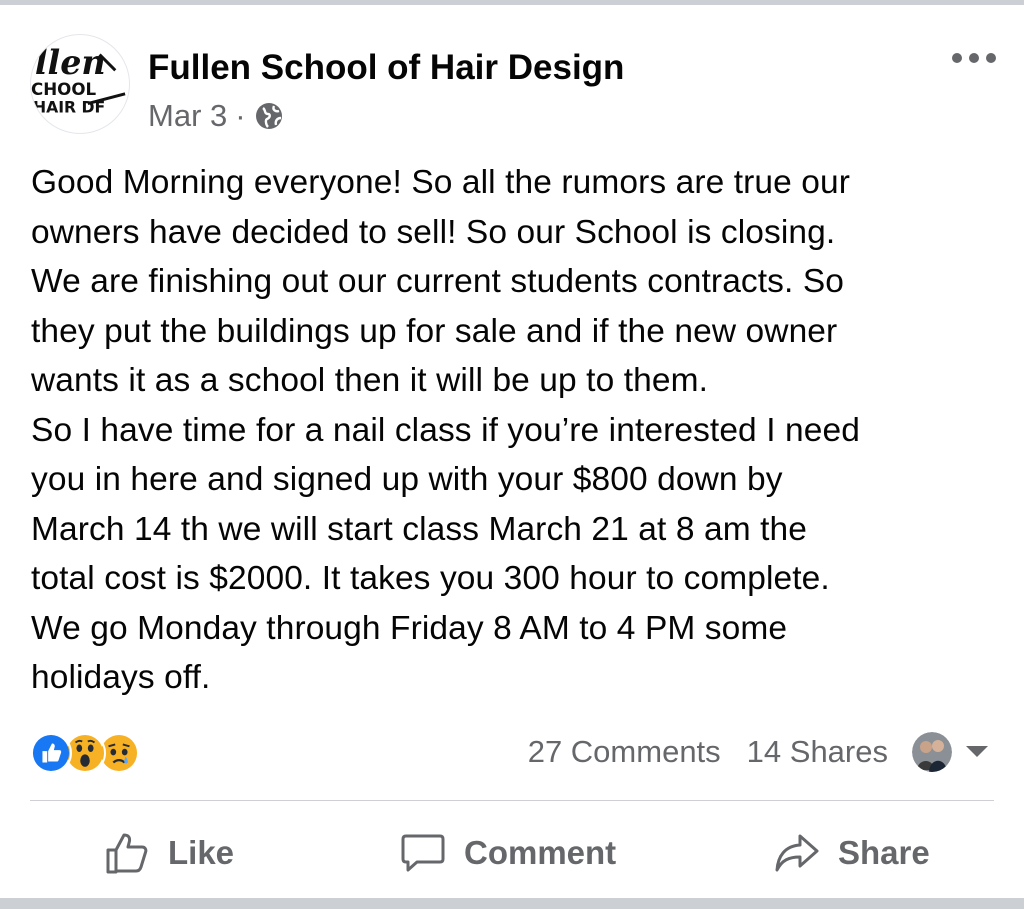 The image size is (1024, 909). I want to click on actions-divider, so click(512, 800).